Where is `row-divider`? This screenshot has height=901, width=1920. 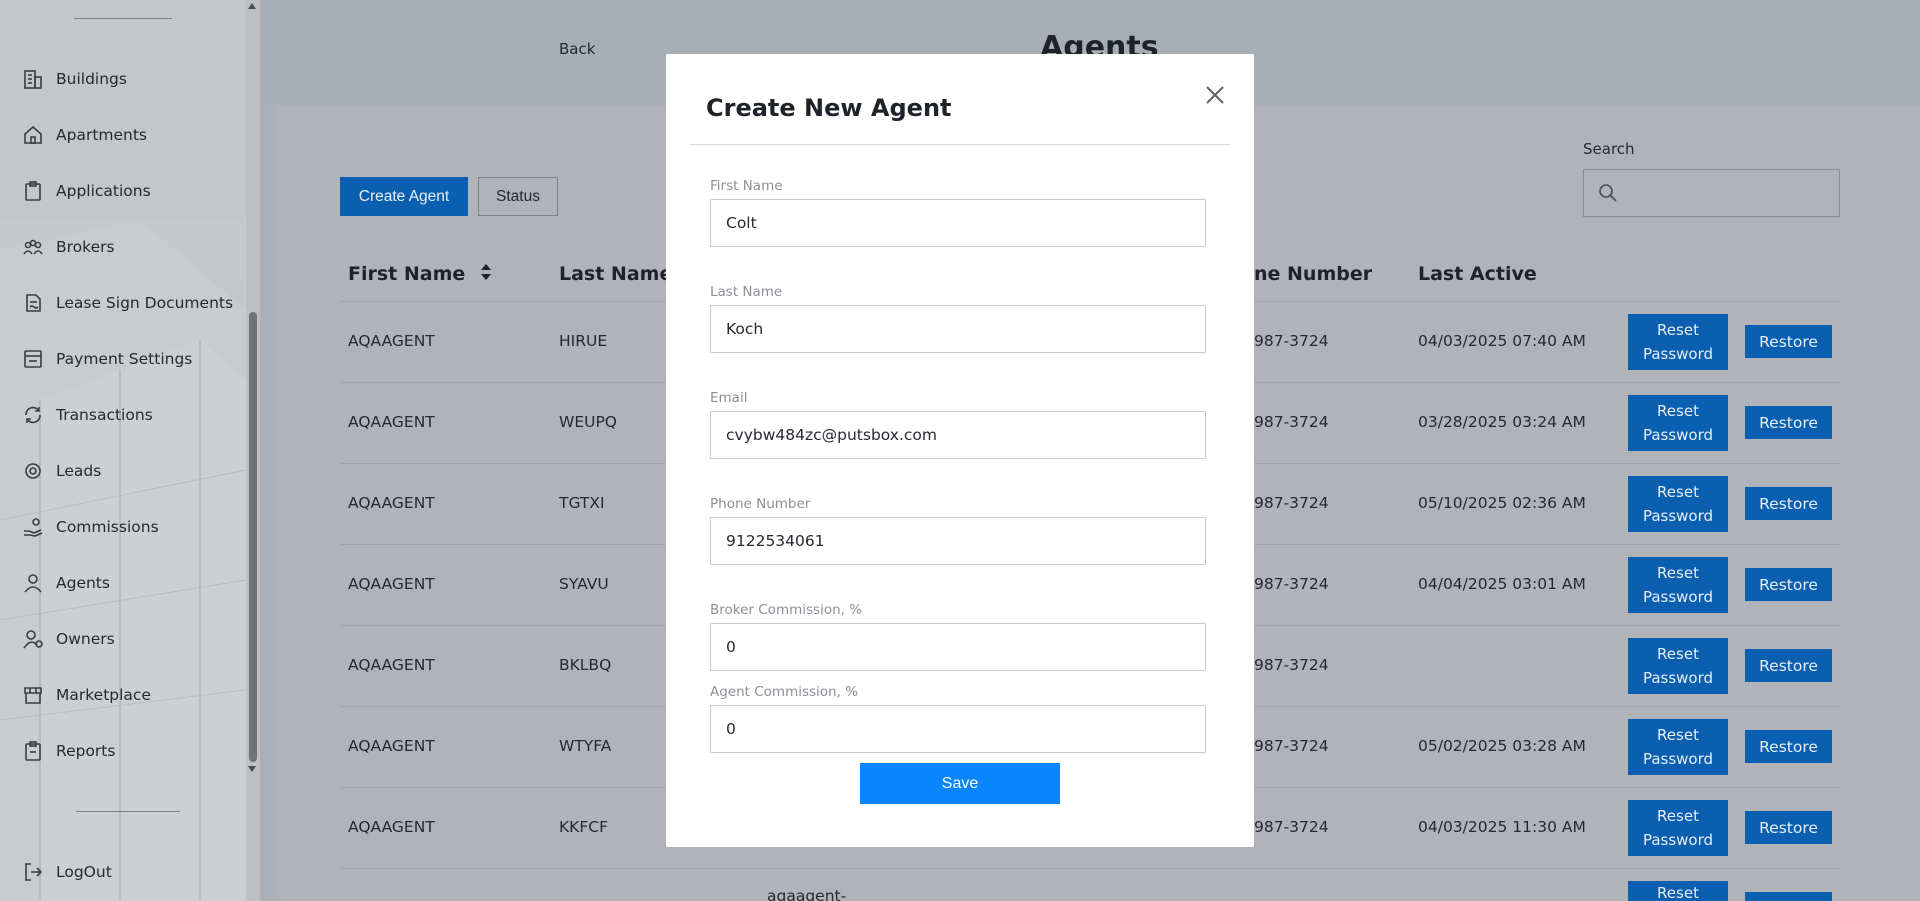
row-divider is located at coordinates (1090, 868).